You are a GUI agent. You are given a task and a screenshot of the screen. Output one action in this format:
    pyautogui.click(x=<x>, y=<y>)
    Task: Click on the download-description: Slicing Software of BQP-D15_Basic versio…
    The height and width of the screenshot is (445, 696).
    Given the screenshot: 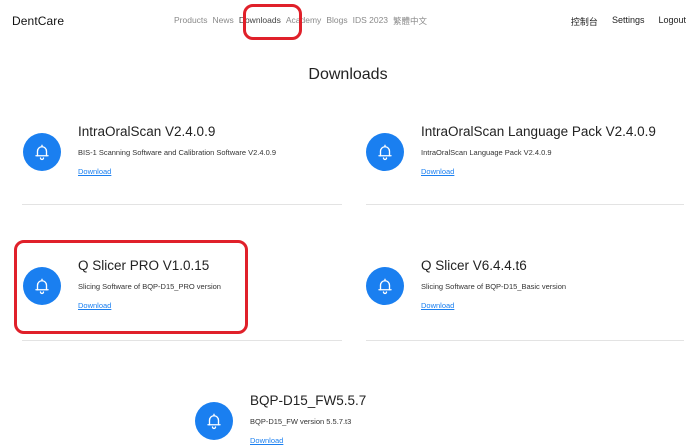 What is the action you would take?
    pyautogui.click(x=494, y=286)
    